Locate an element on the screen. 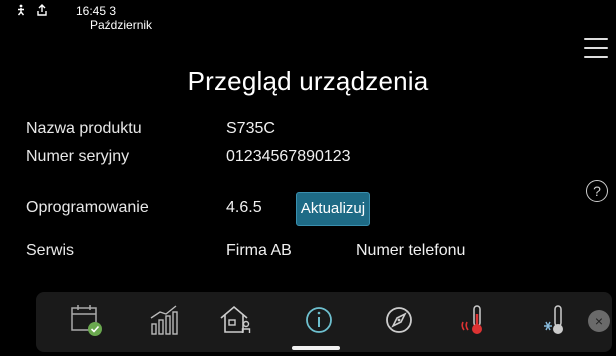 This screenshot has width=616, height=356. status-month: Październik is located at coordinates (121, 25).